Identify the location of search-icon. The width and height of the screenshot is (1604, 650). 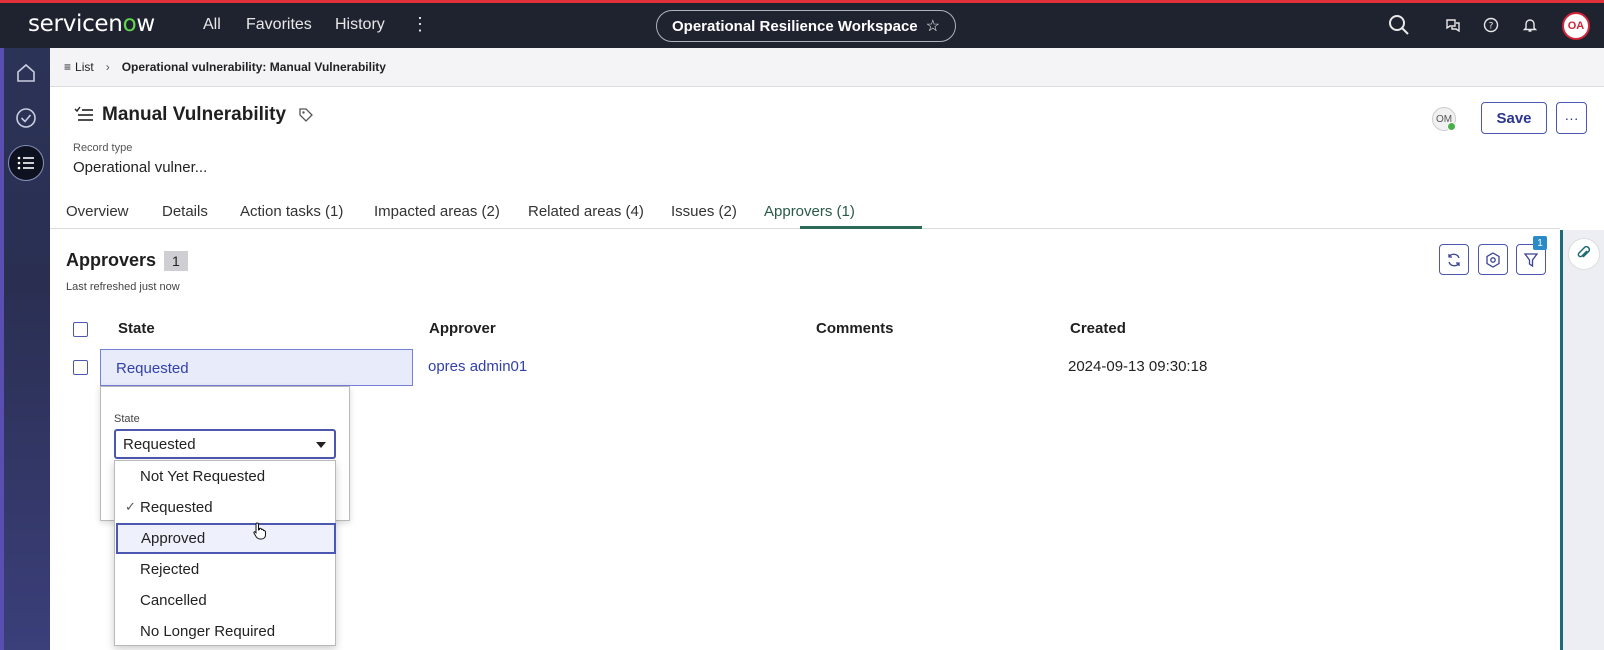
(1399, 27).